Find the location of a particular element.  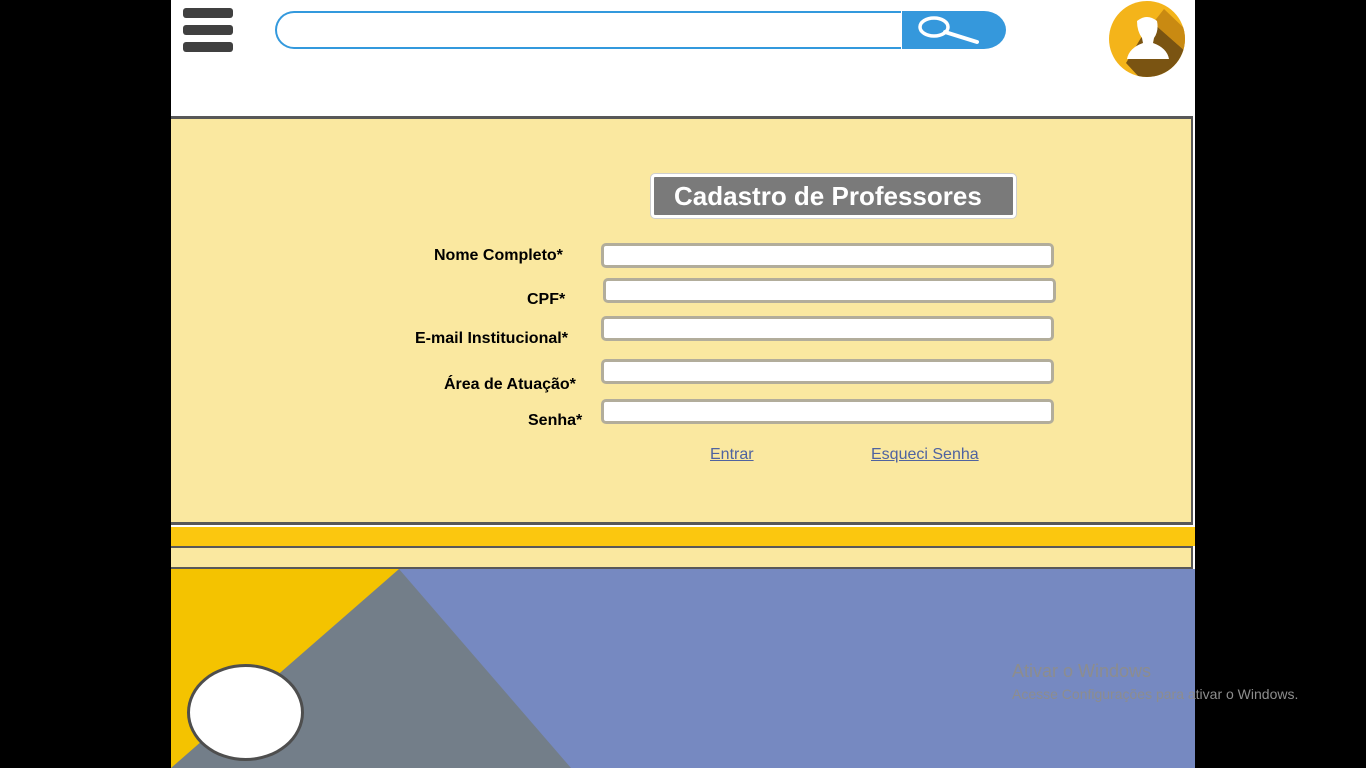

full-name-label: Nome Completo* is located at coordinates (498, 255).